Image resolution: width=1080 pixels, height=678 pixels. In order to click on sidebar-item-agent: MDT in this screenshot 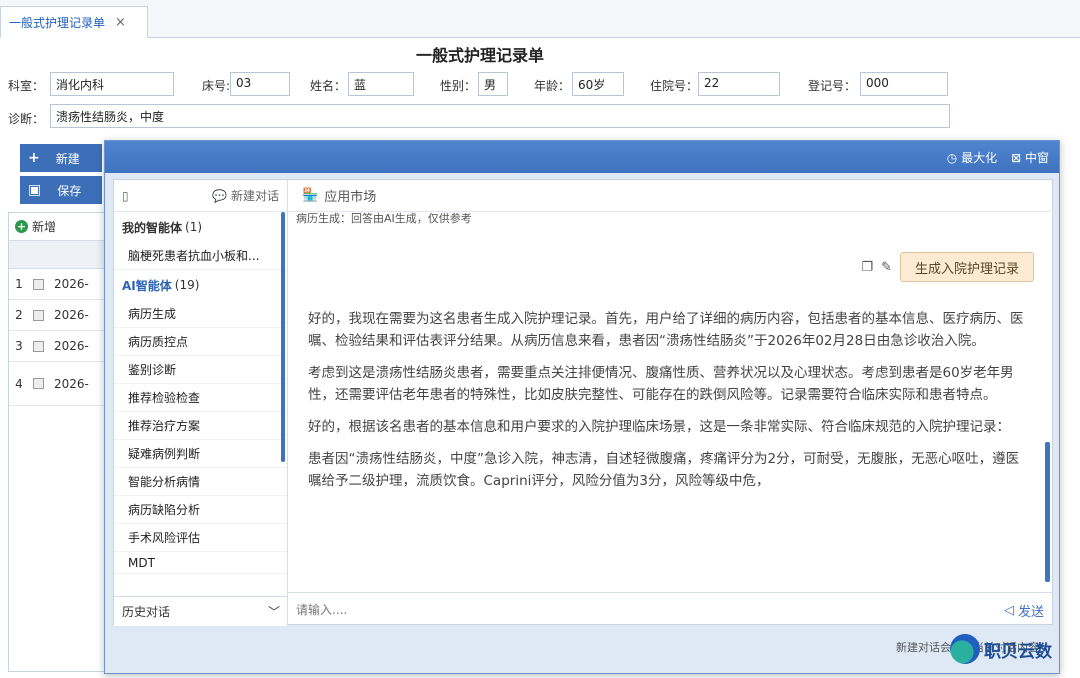, I will do `click(200, 563)`.